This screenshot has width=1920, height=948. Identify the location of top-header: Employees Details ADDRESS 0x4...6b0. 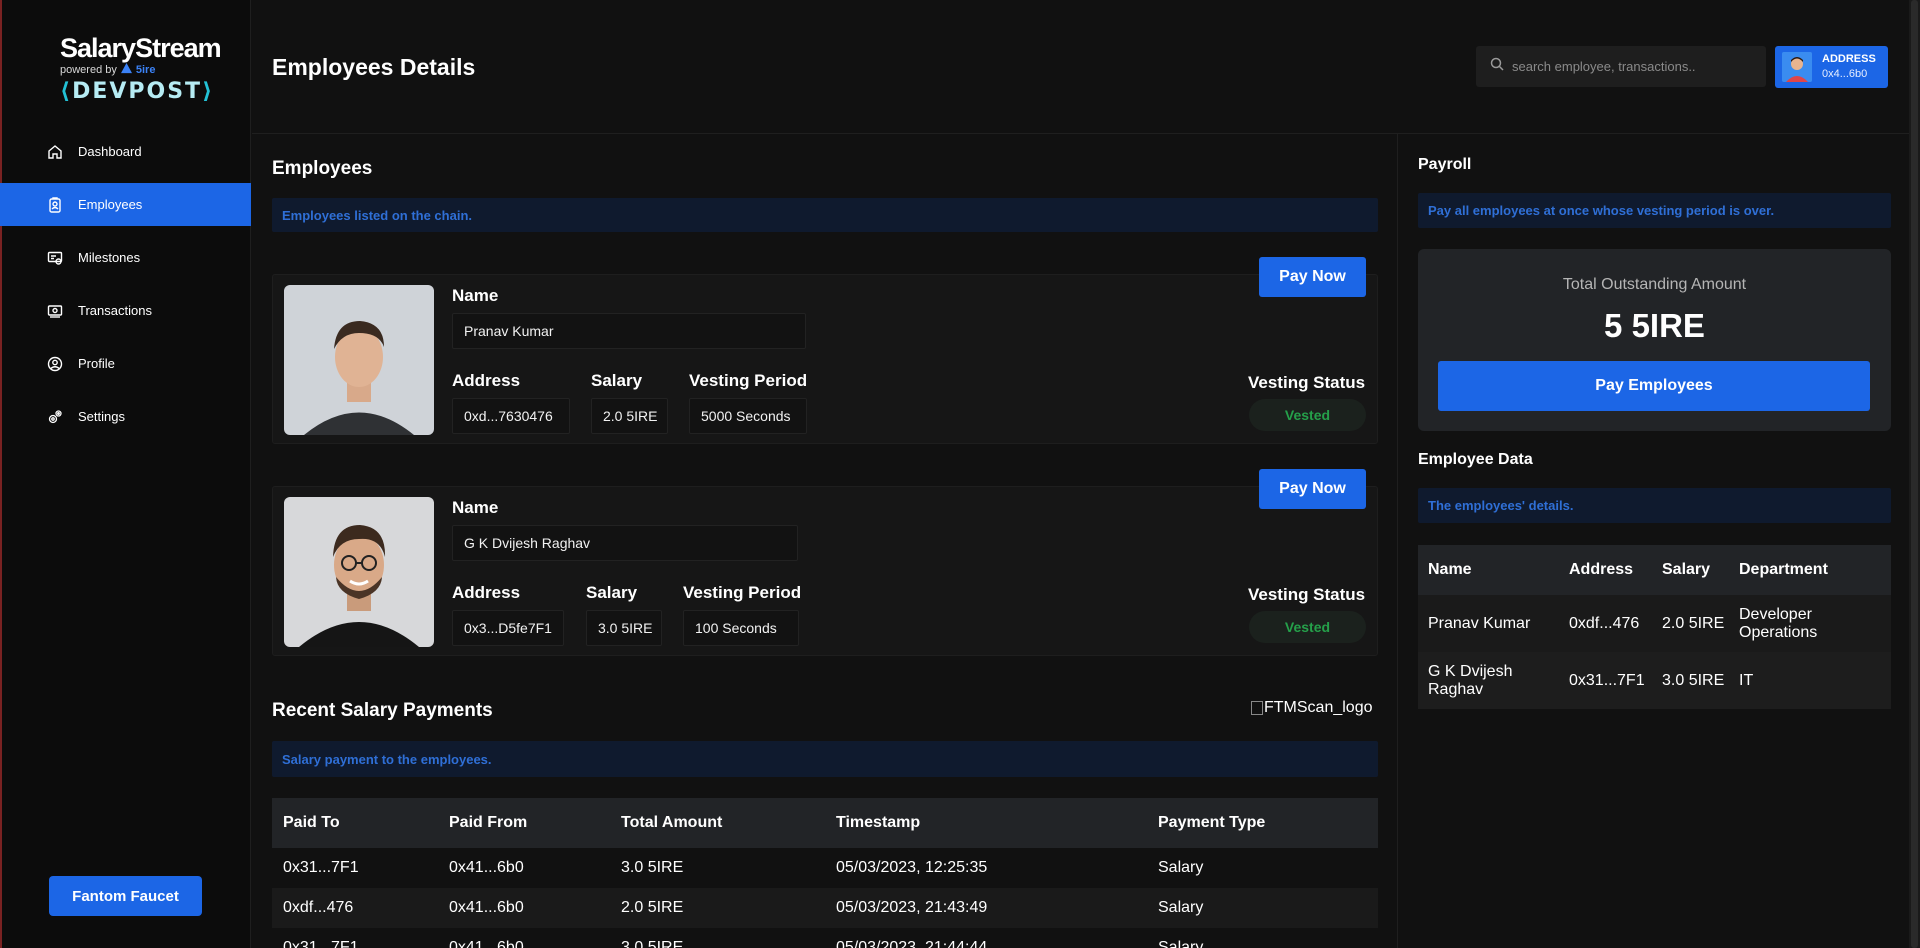
(1086, 67).